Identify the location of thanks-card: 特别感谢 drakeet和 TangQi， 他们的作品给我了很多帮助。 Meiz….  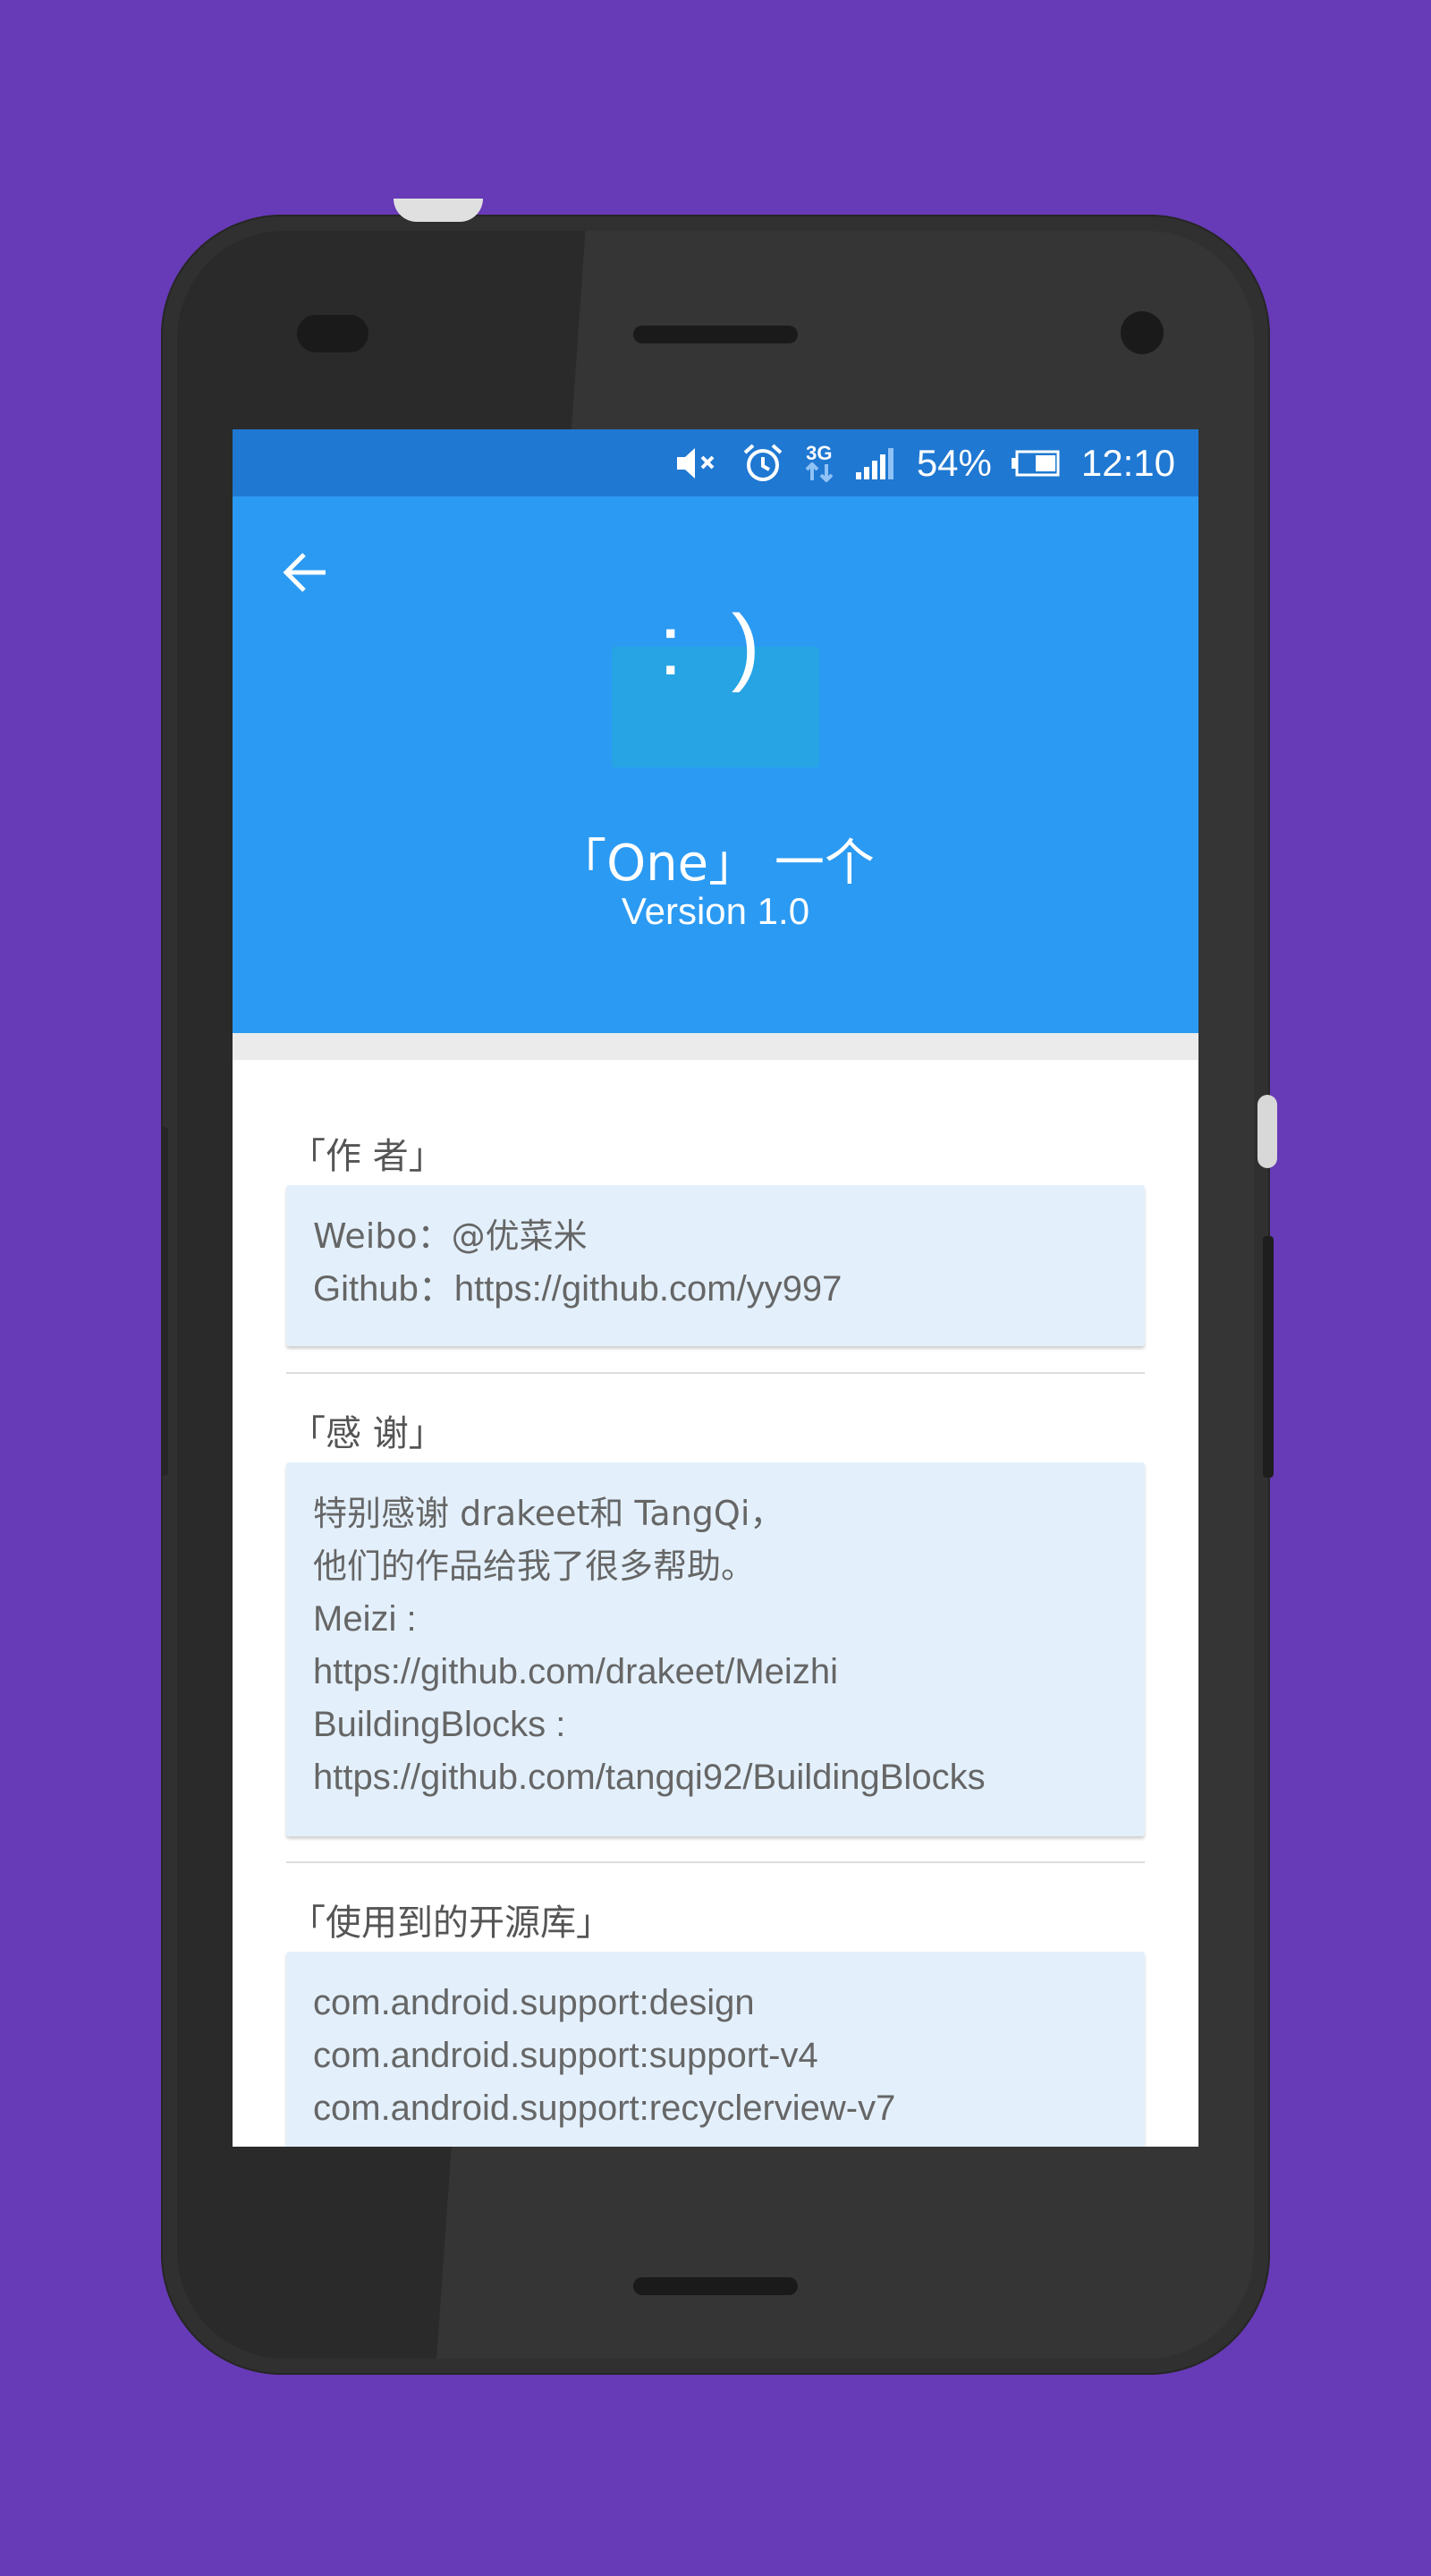
(716, 1649).